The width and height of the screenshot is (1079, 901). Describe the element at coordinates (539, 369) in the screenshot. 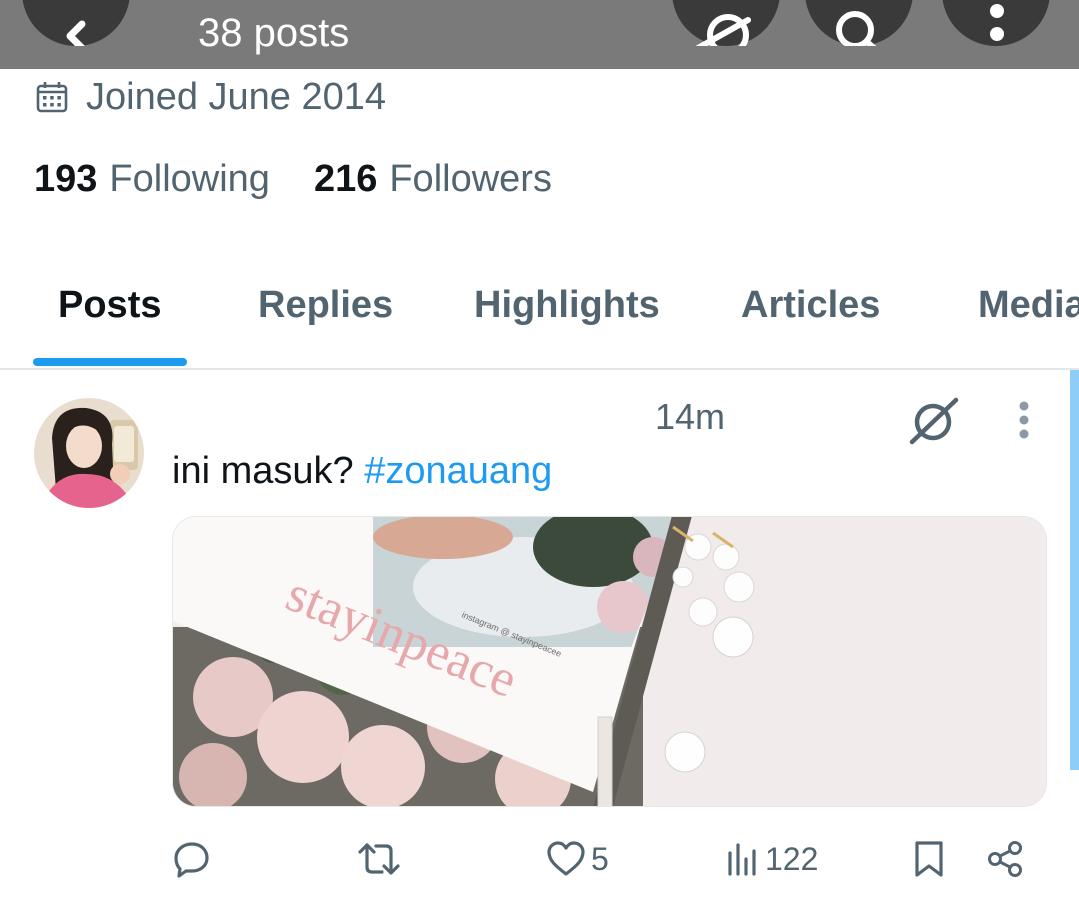

I see `tabs-divider` at that location.